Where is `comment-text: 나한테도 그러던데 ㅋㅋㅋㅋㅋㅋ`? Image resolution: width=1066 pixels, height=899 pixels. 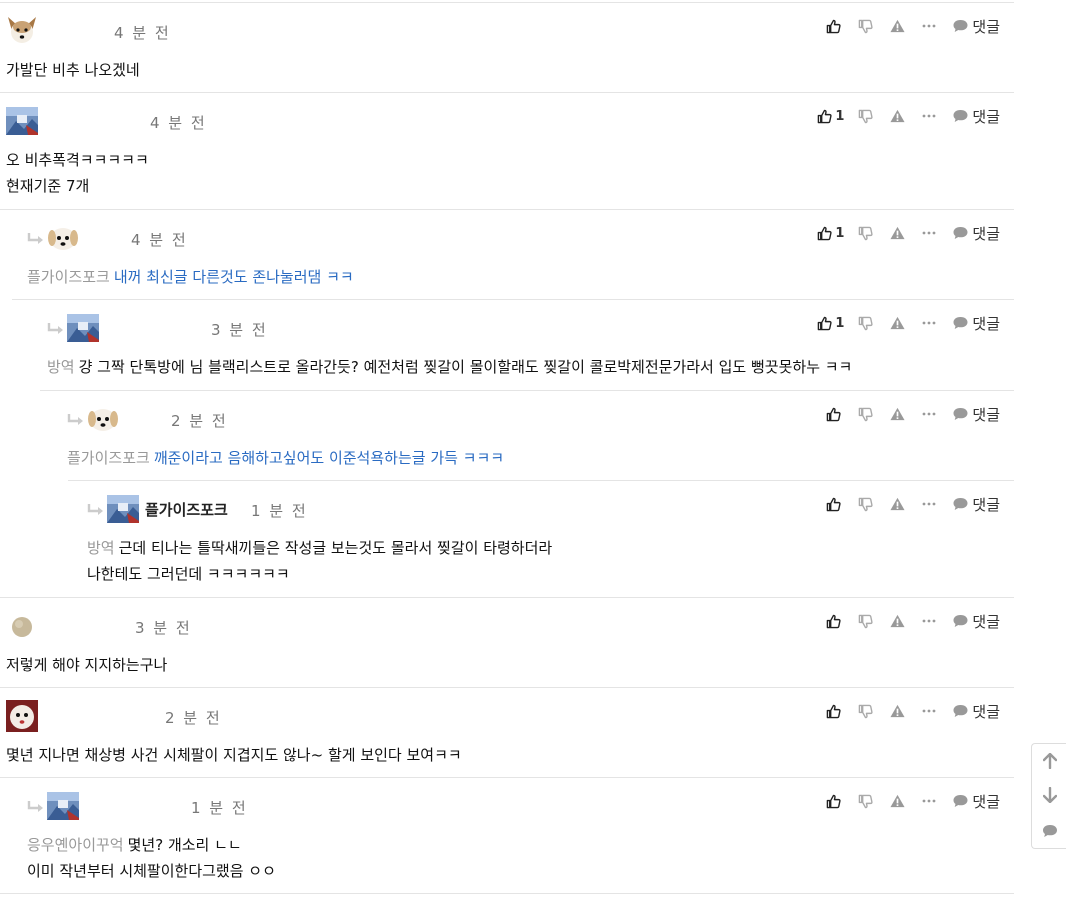
comment-text: 나한테도 그러던데 ㅋㅋㅋㅋㅋㅋ is located at coordinates (188, 574).